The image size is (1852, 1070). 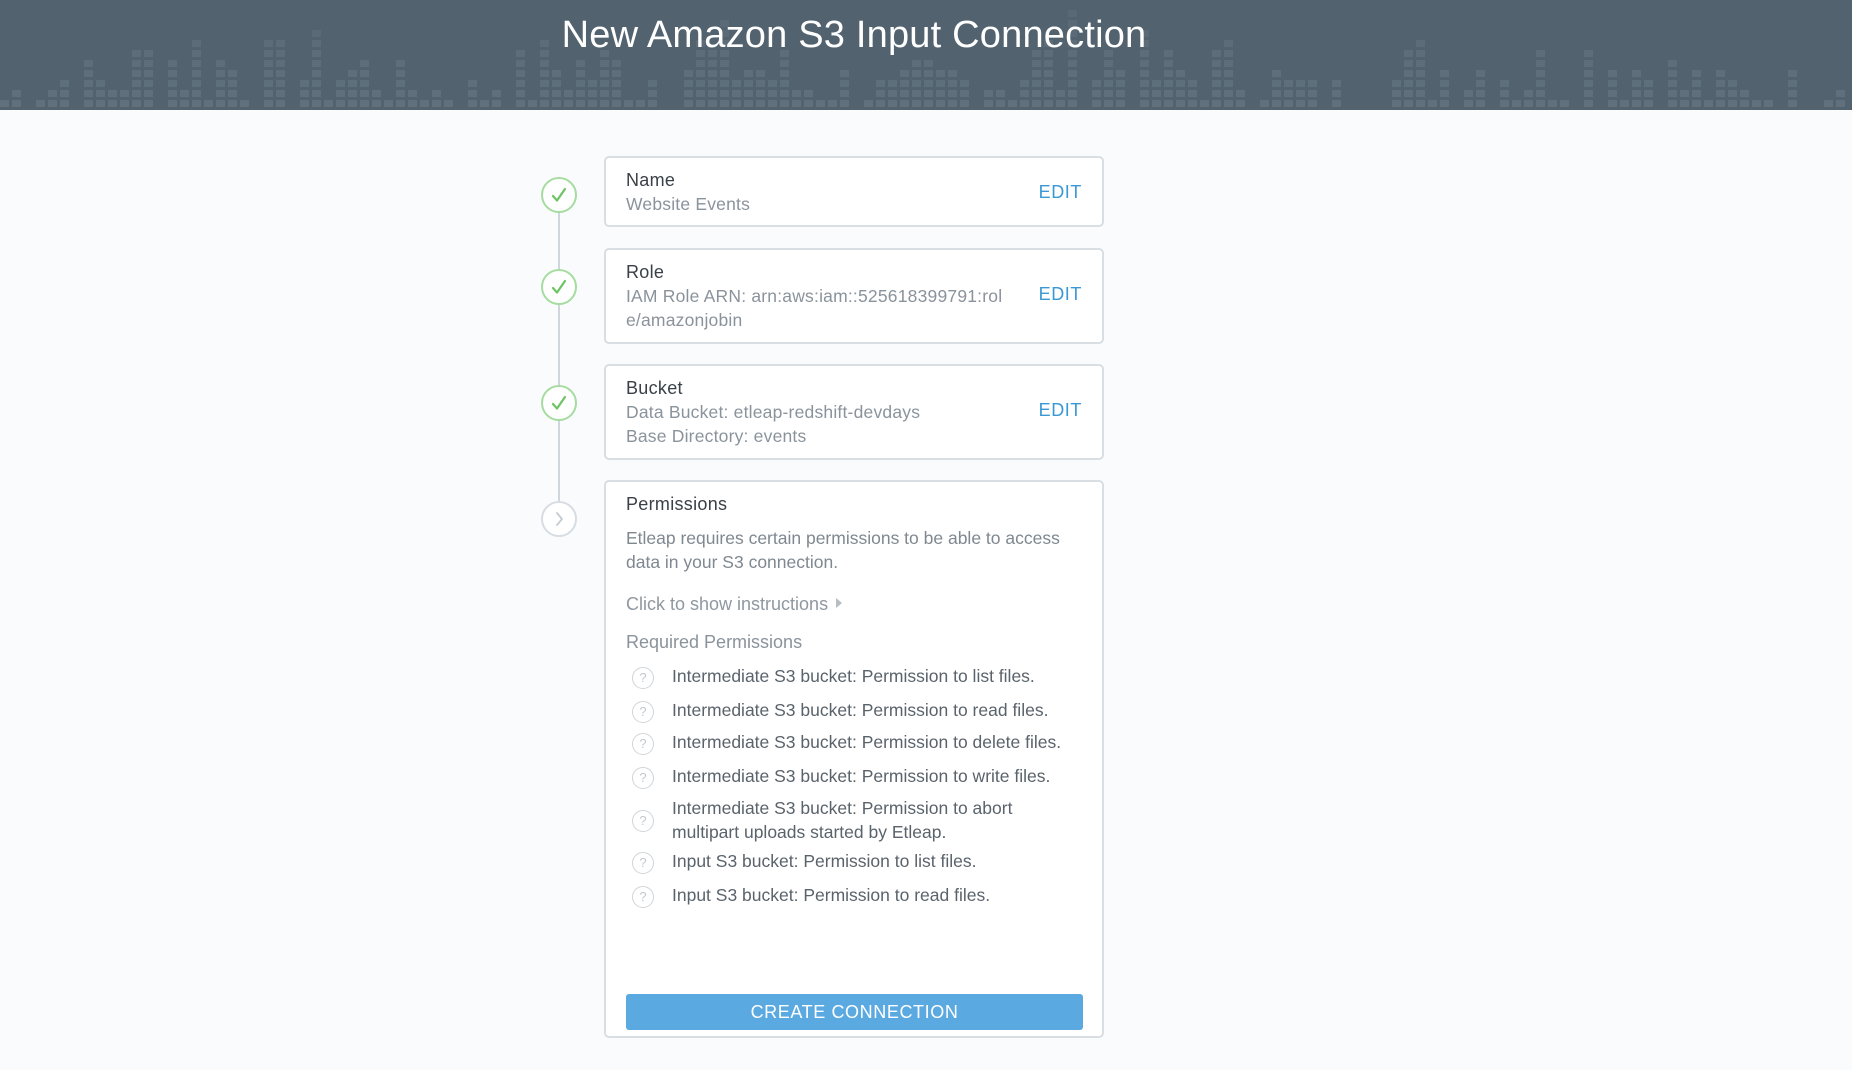 I want to click on edit-name-button: EDIT, so click(x=1060, y=192).